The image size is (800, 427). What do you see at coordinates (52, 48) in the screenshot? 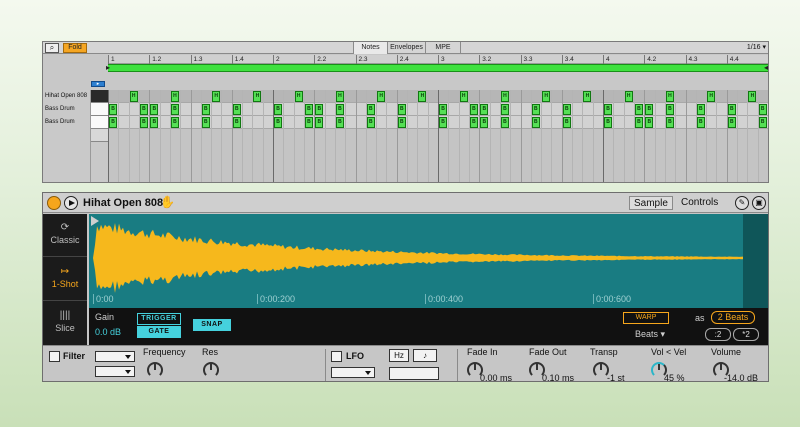
I see `zoom-icon: ⌕` at bounding box center [52, 48].